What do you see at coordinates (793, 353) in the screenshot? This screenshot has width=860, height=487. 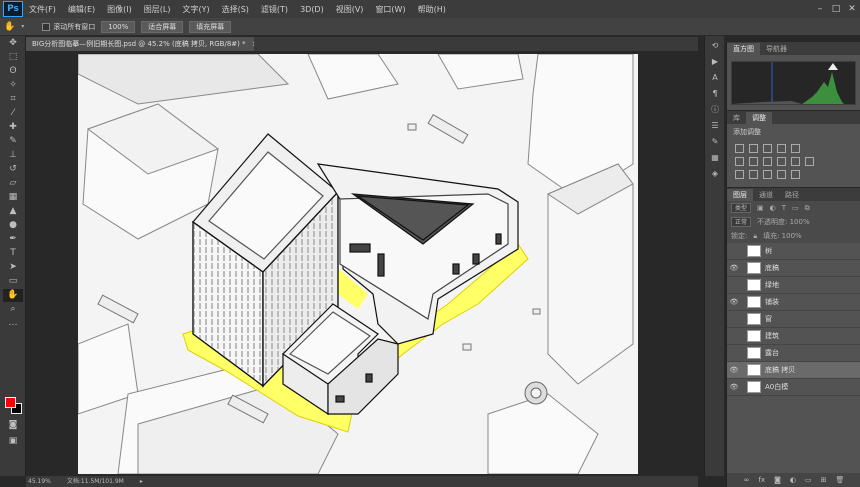 I see `layer-row: 露台` at bounding box center [793, 353].